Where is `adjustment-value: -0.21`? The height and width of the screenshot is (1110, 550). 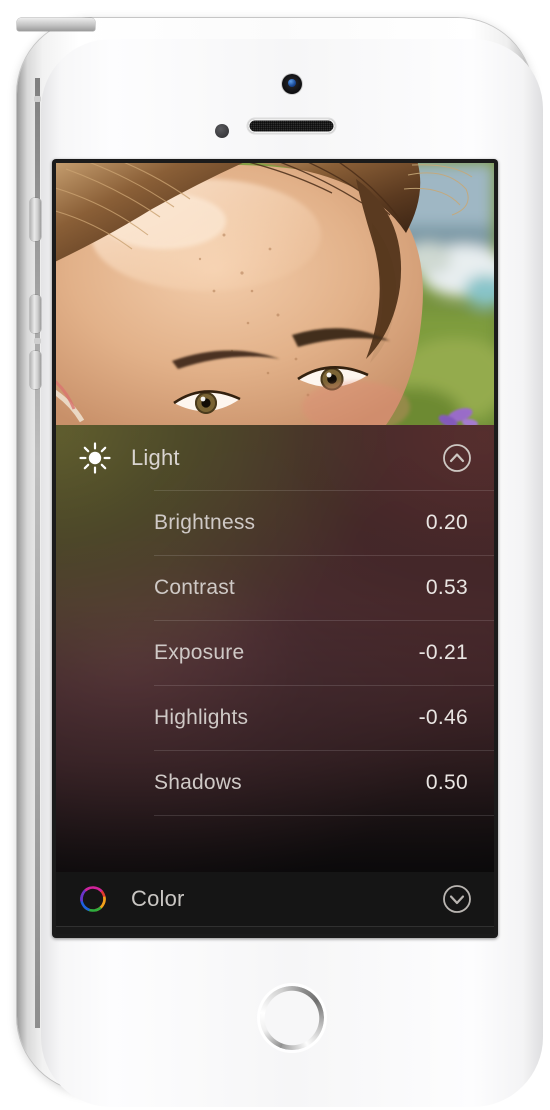 adjustment-value: -0.21 is located at coordinates (443, 652).